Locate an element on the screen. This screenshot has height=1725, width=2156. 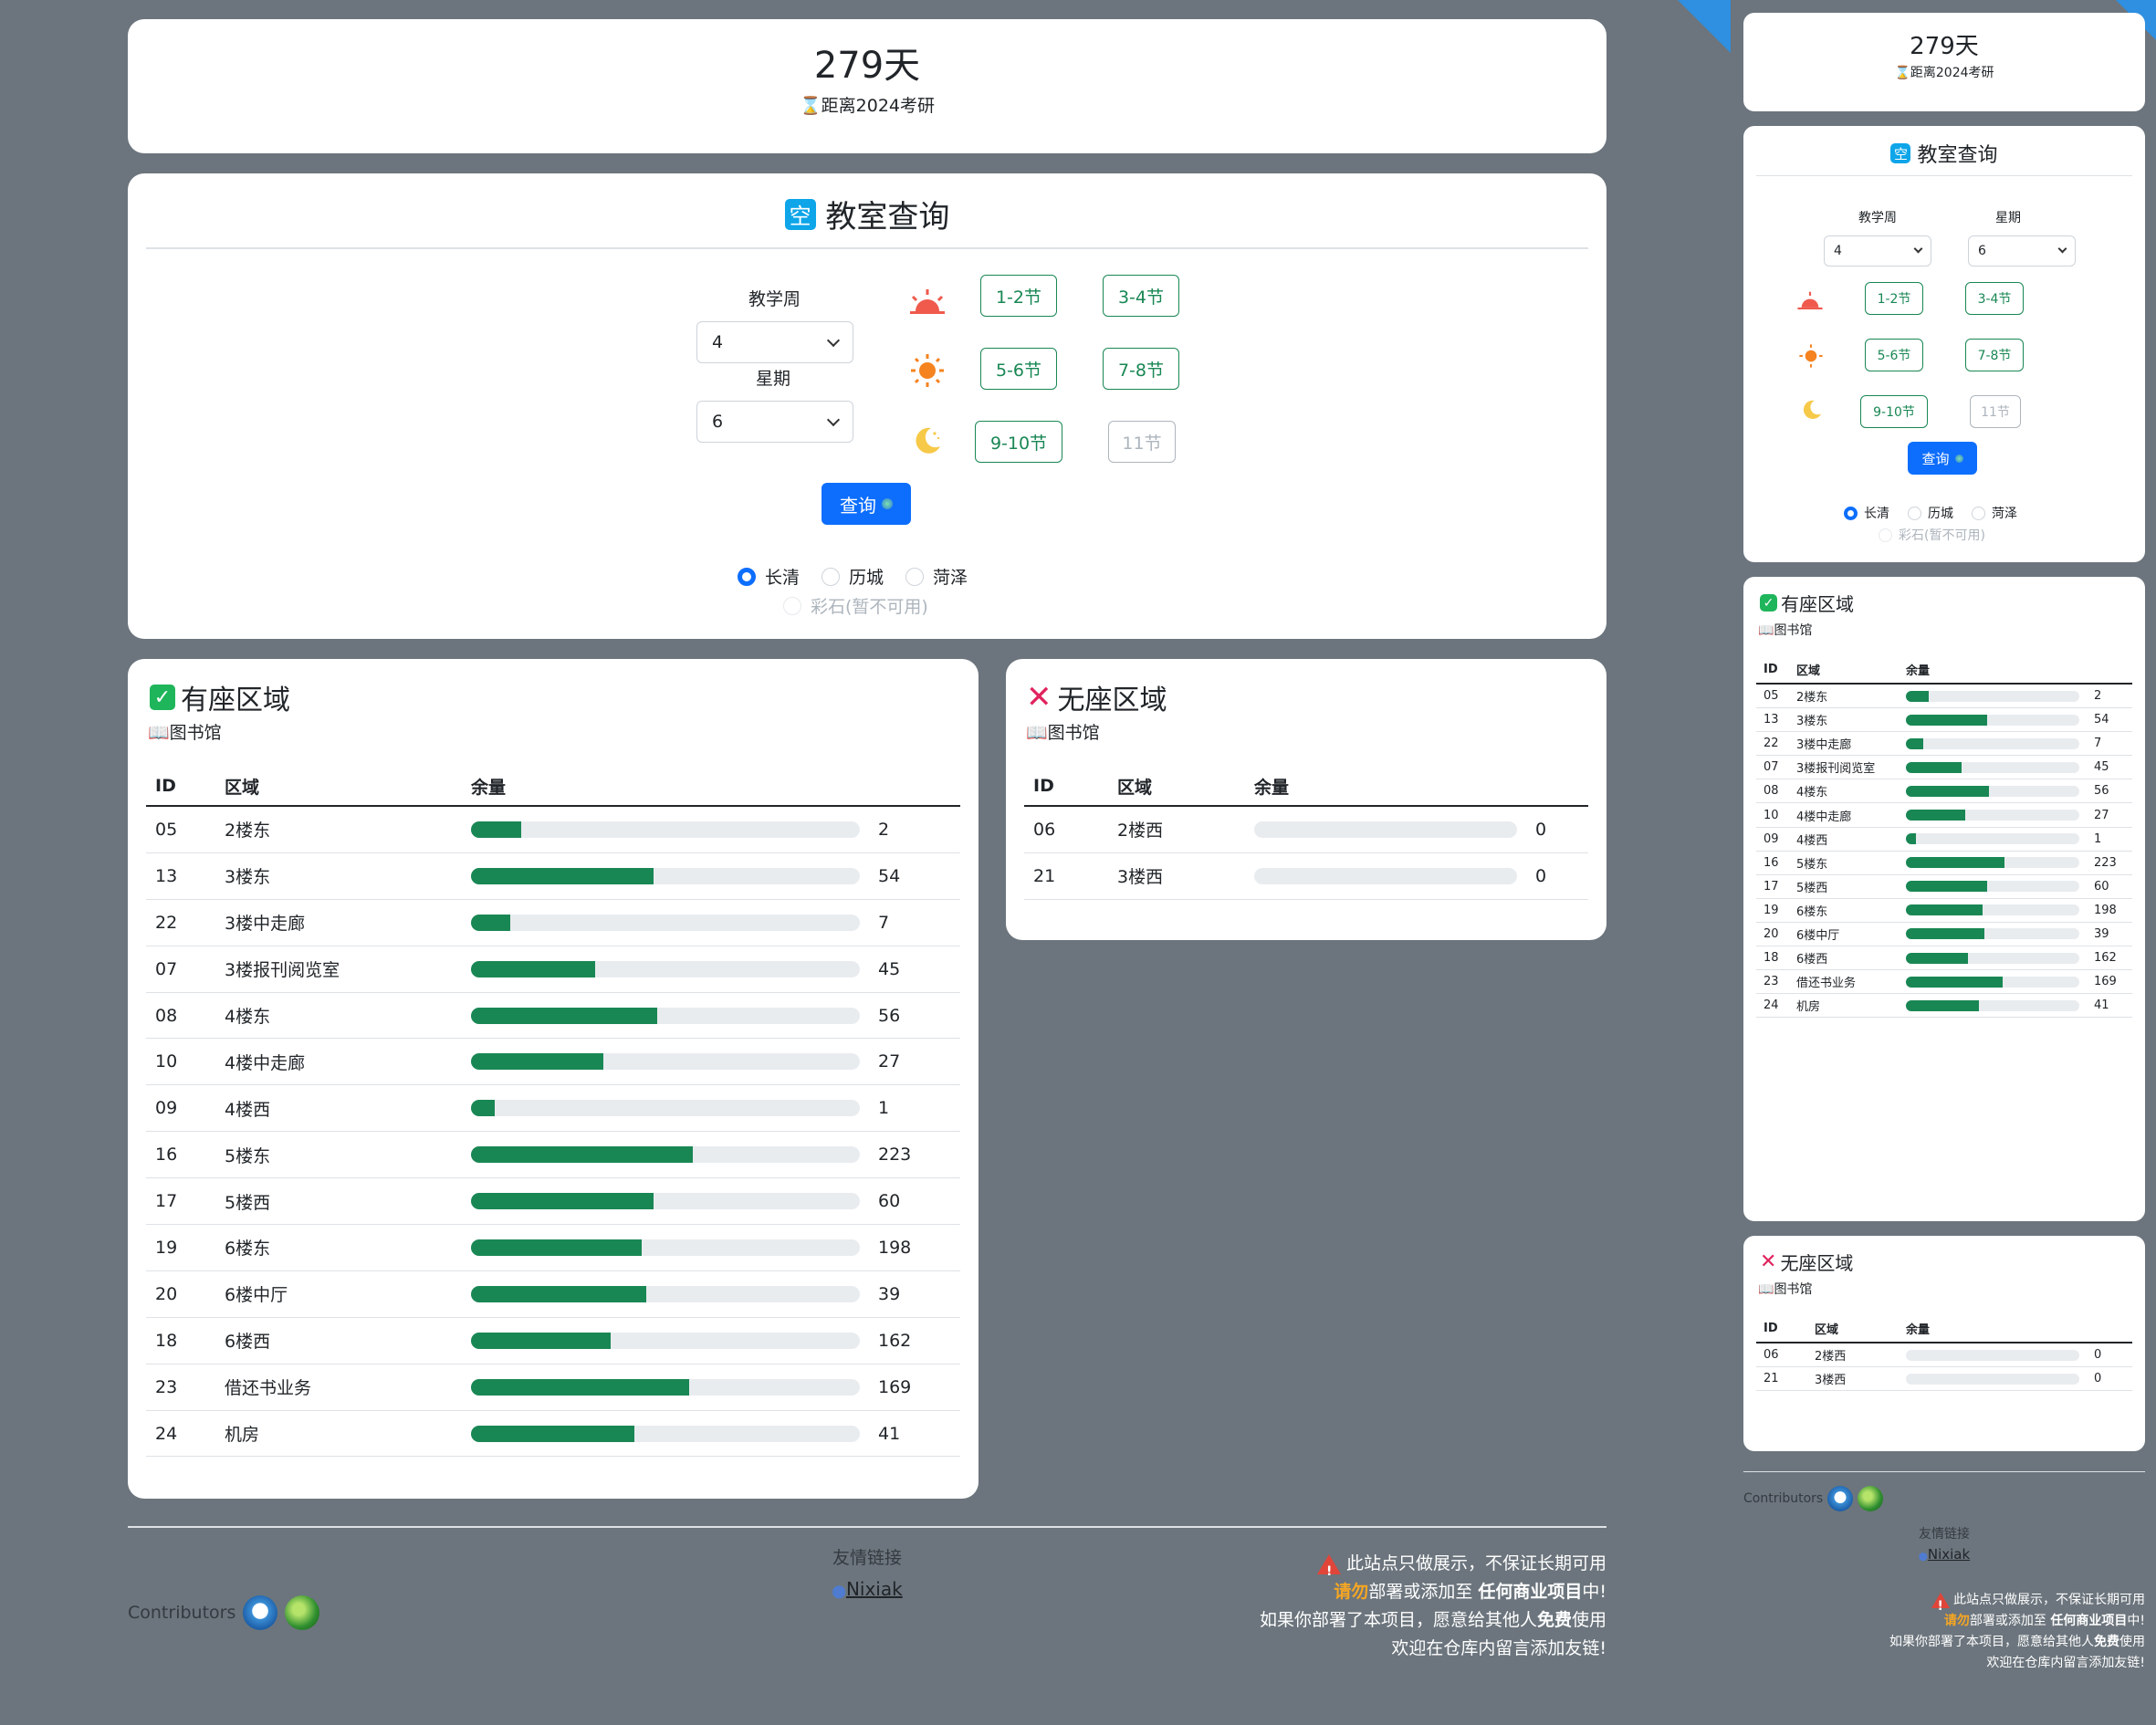
row-id: 22 is located at coordinates (167, 922).